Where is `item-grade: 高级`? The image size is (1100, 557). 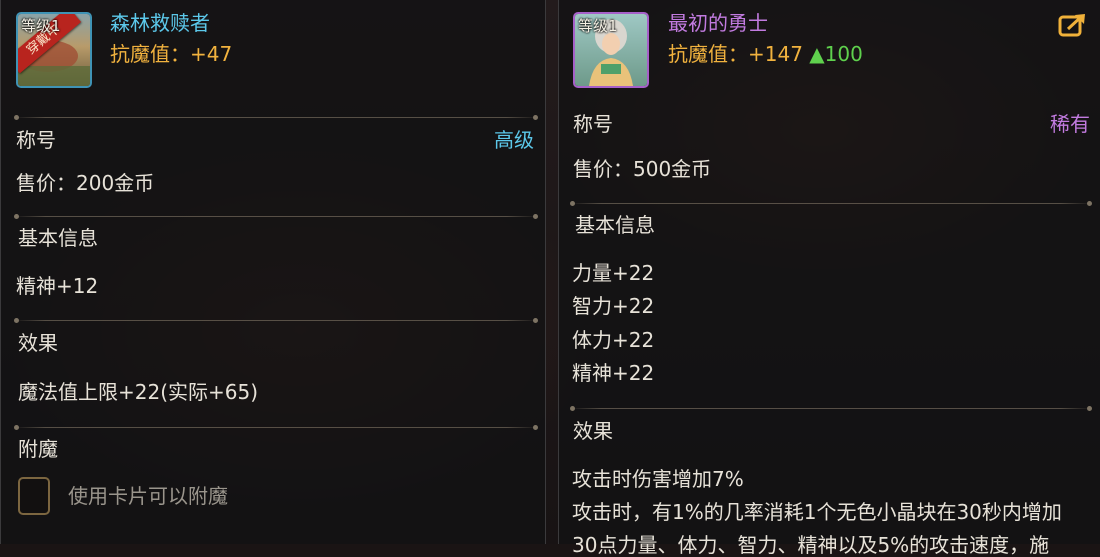
item-grade: 高级 is located at coordinates (514, 140).